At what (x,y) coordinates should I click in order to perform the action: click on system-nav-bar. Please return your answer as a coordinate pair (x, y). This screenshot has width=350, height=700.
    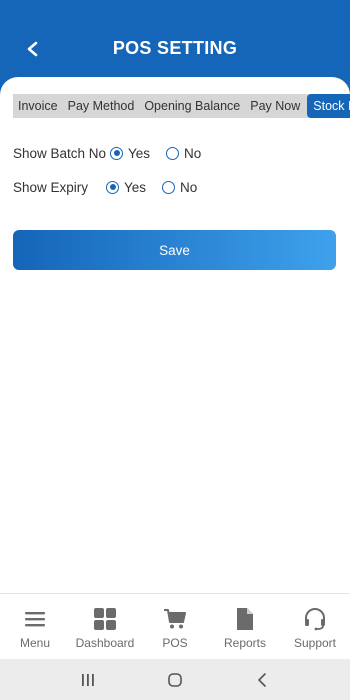
    Looking at the image, I should click on (175, 679).